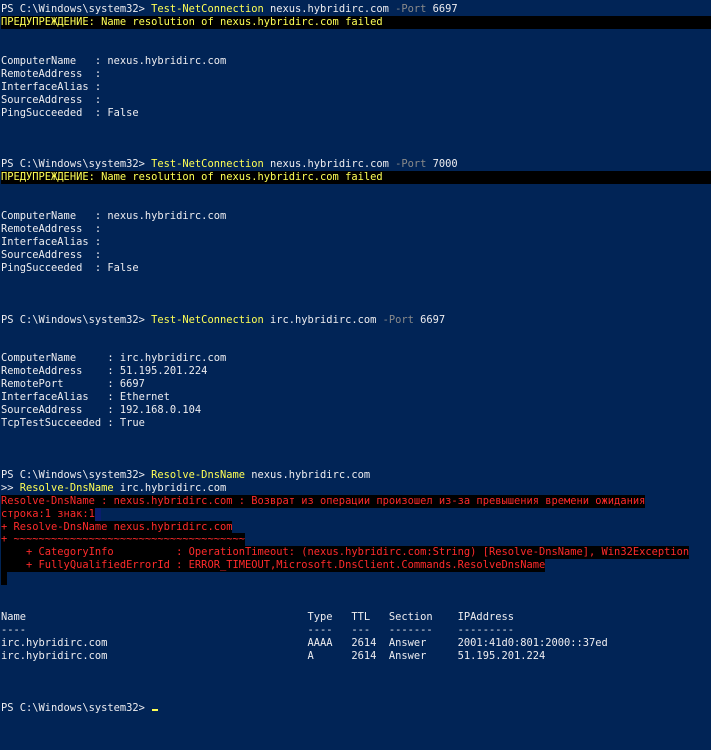  I want to click on console-text: строка:1 знак:1, so click(48, 513).